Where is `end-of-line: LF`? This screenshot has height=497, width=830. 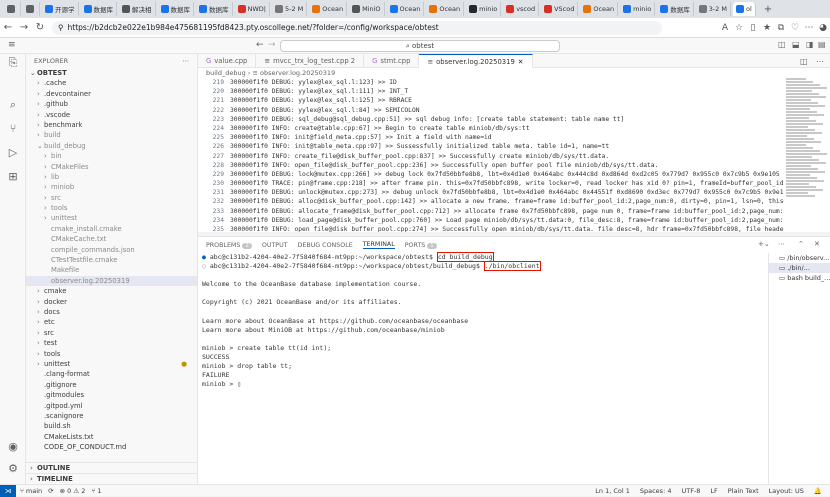 end-of-line: LF is located at coordinates (713, 491).